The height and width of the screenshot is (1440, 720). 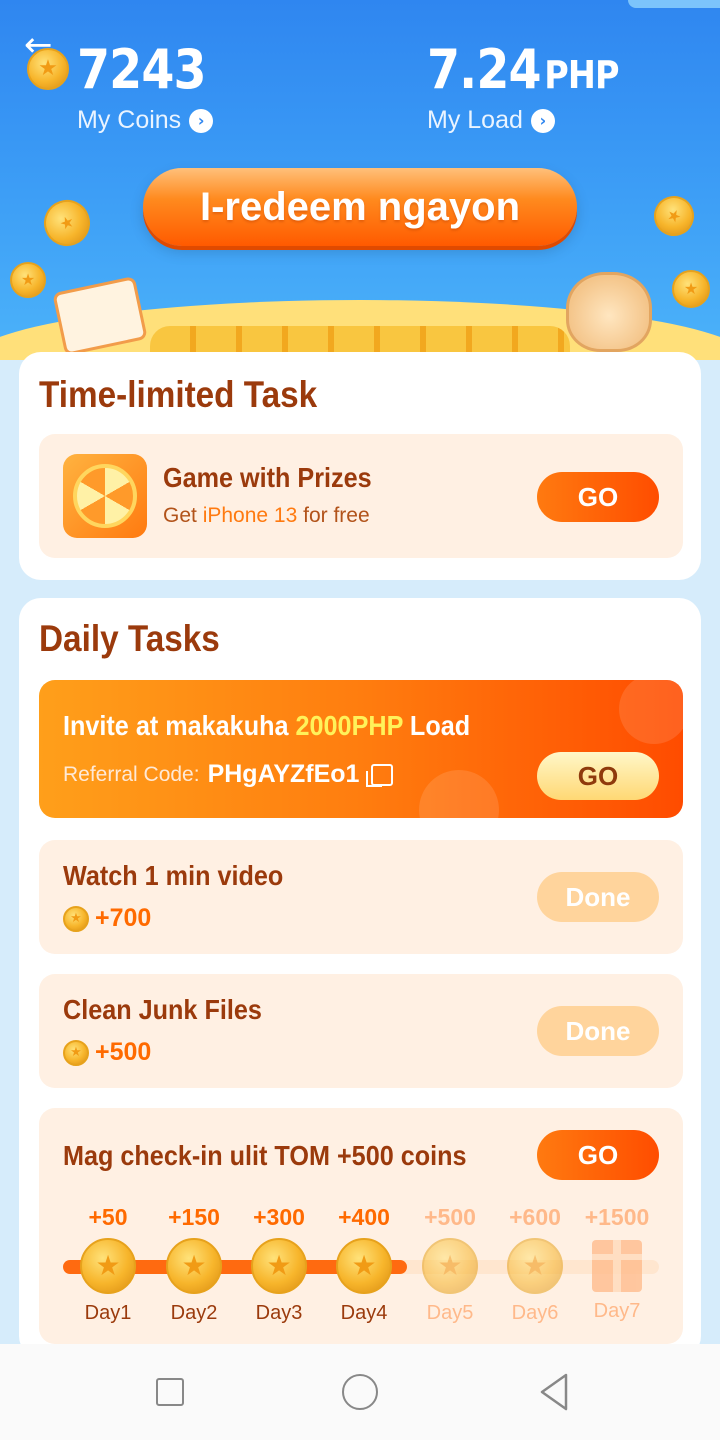 I want to click on checkin-day: +600 Day6, so click(x=535, y=1264).